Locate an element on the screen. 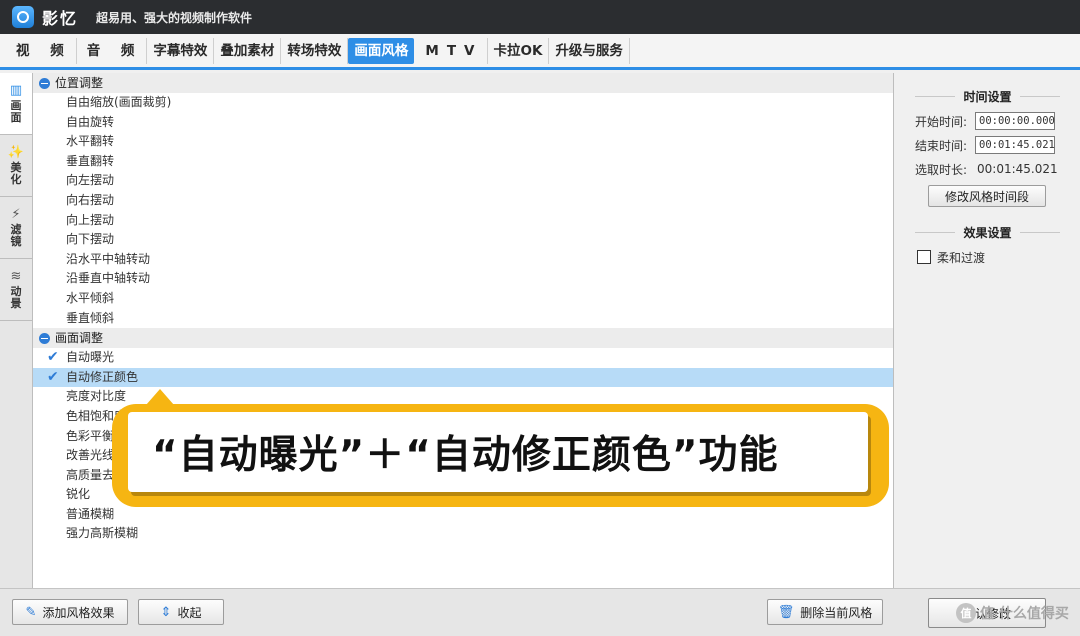 The image size is (1080, 636). sidetab-1: ✨ 美化 is located at coordinates (16, 166).